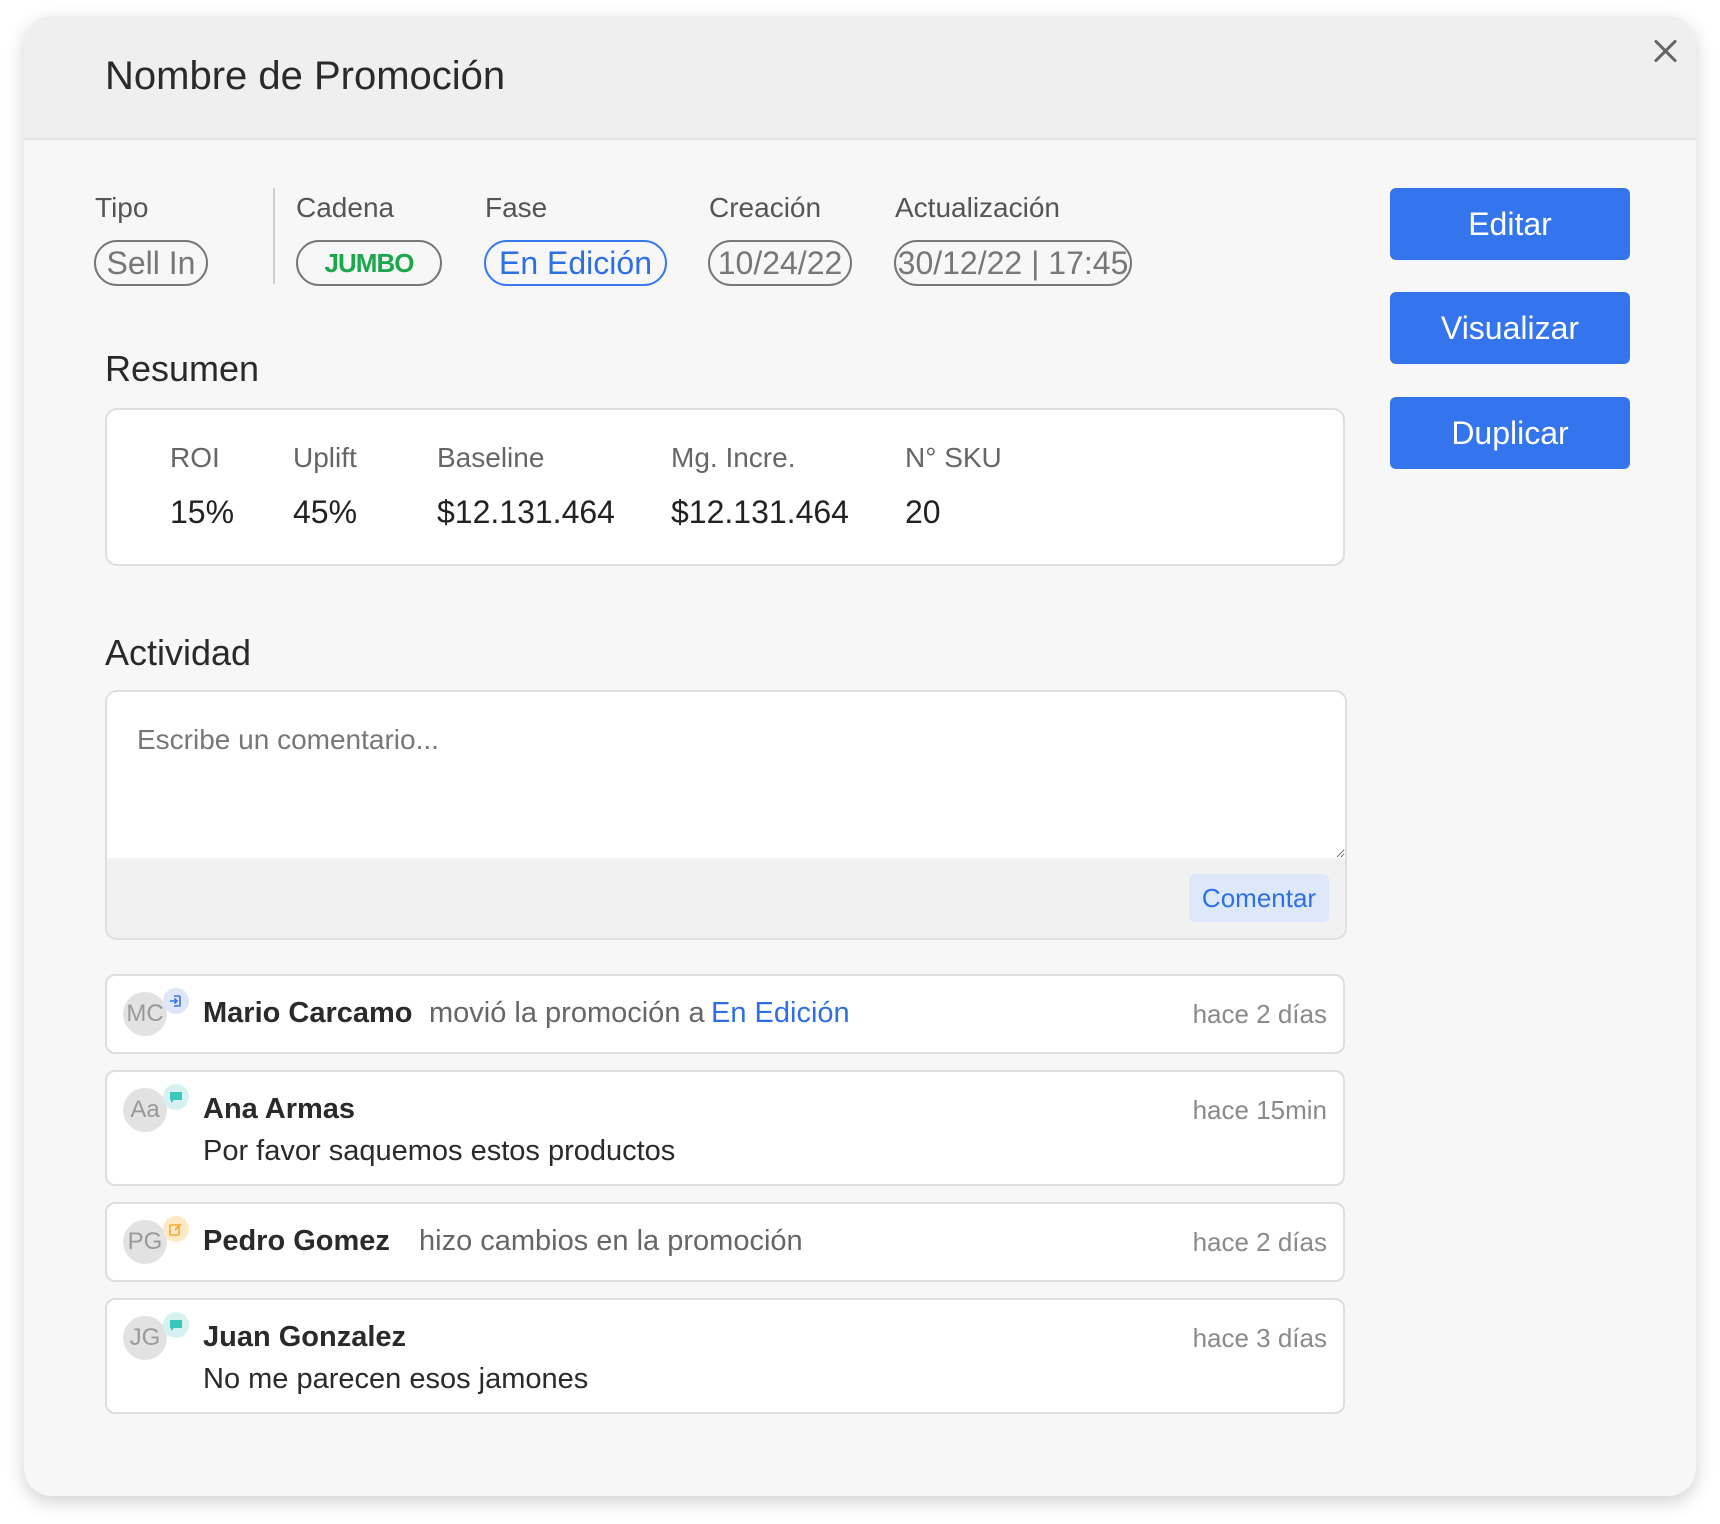  I want to click on baseline-value: $12.131.464, so click(526, 512).